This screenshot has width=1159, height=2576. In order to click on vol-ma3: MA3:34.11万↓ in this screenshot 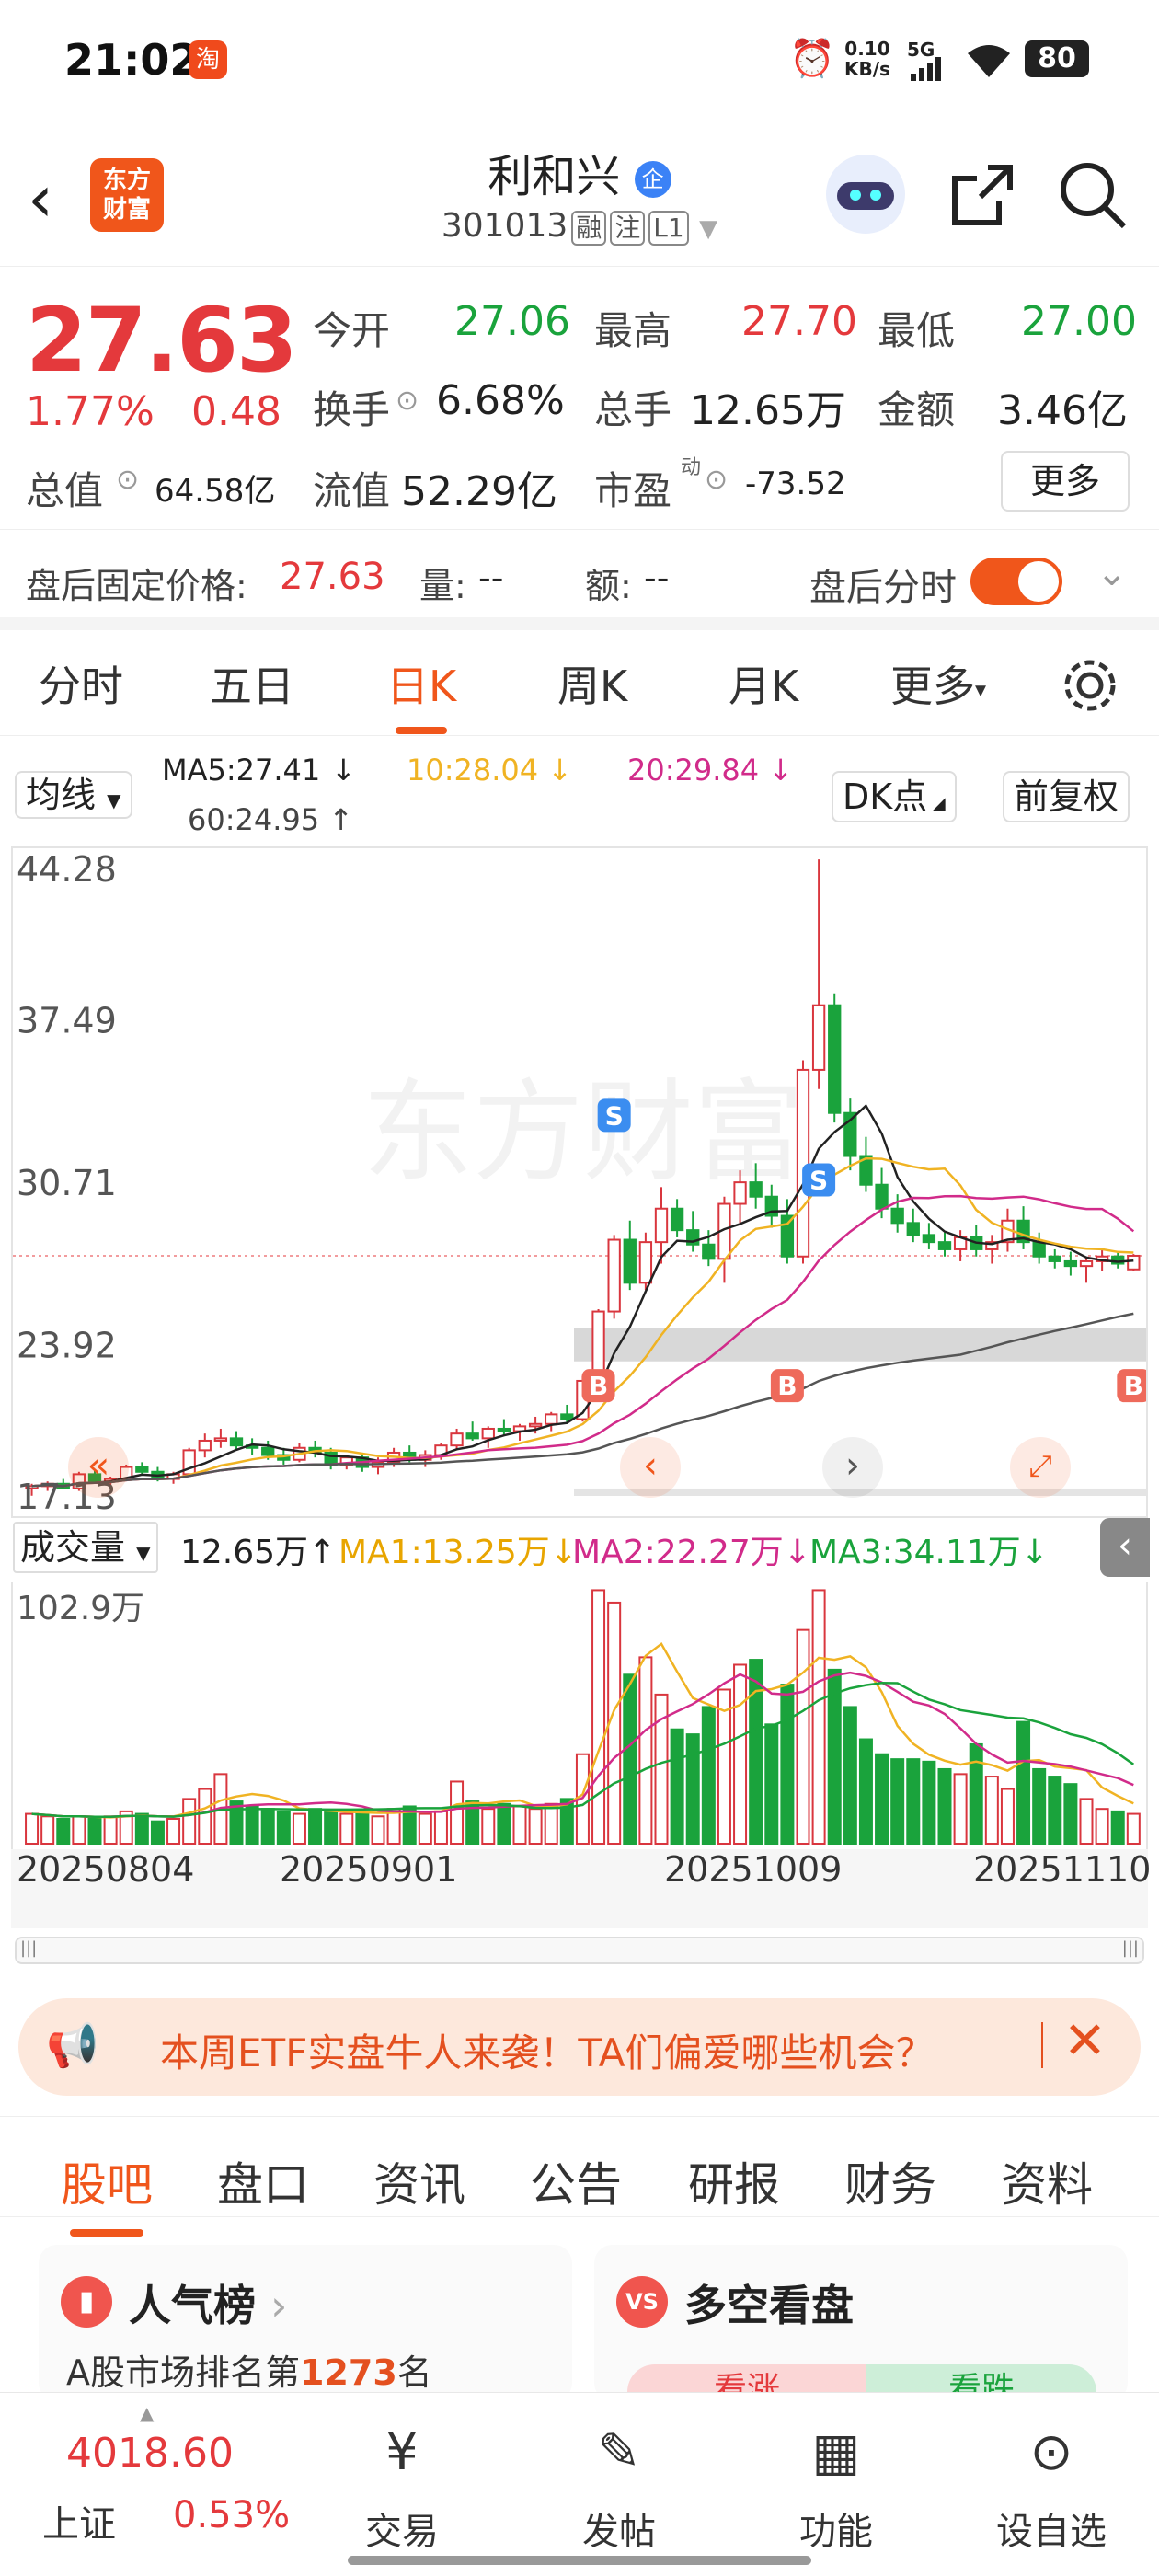, I will do `click(929, 1552)`.